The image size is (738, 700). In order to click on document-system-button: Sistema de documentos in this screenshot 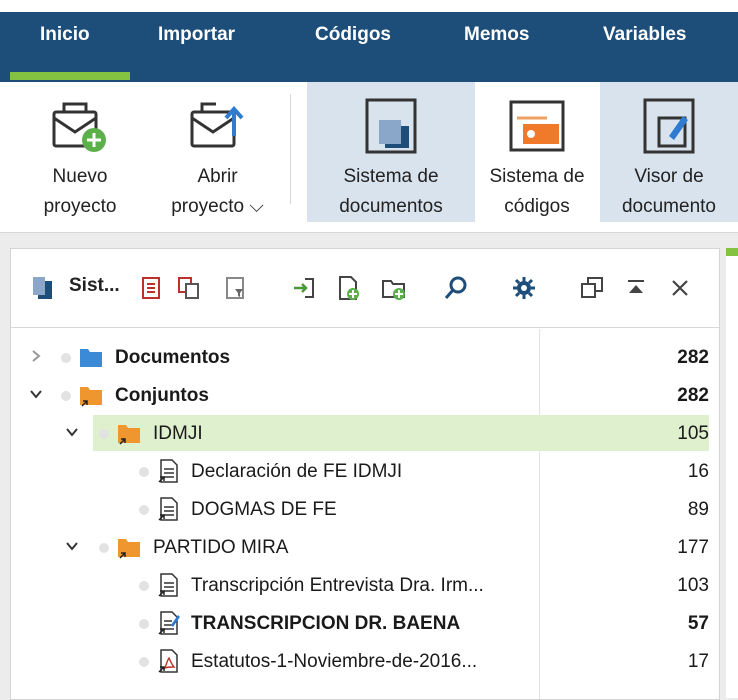, I will do `click(391, 152)`.